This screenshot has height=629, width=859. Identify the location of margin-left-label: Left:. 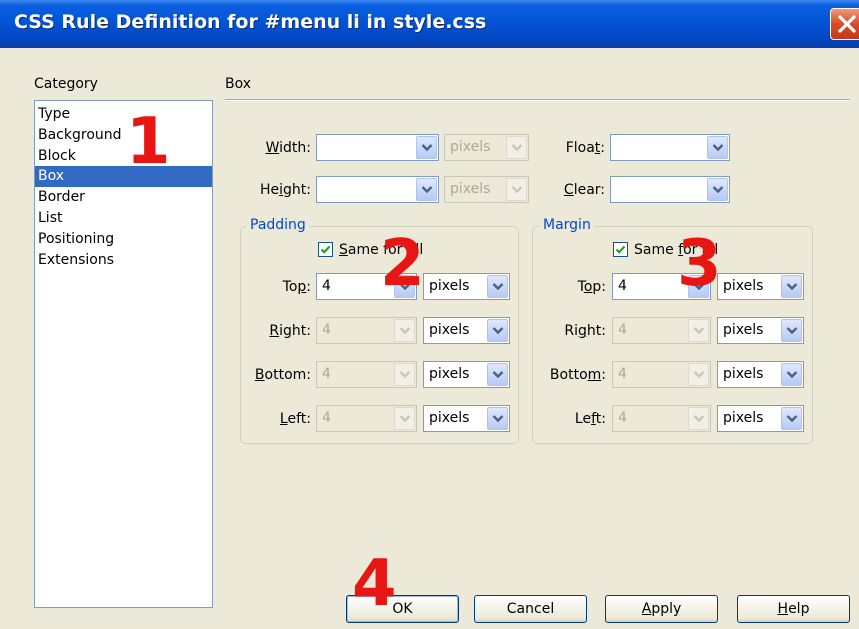
(590, 419).